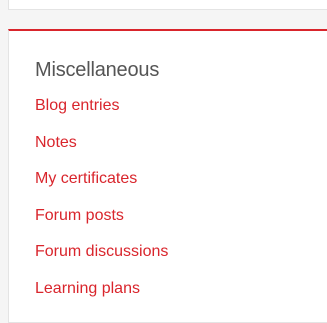  Describe the element at coordinates (56, 142) in the screenshot. I see `notes-link: Notes` at that location.